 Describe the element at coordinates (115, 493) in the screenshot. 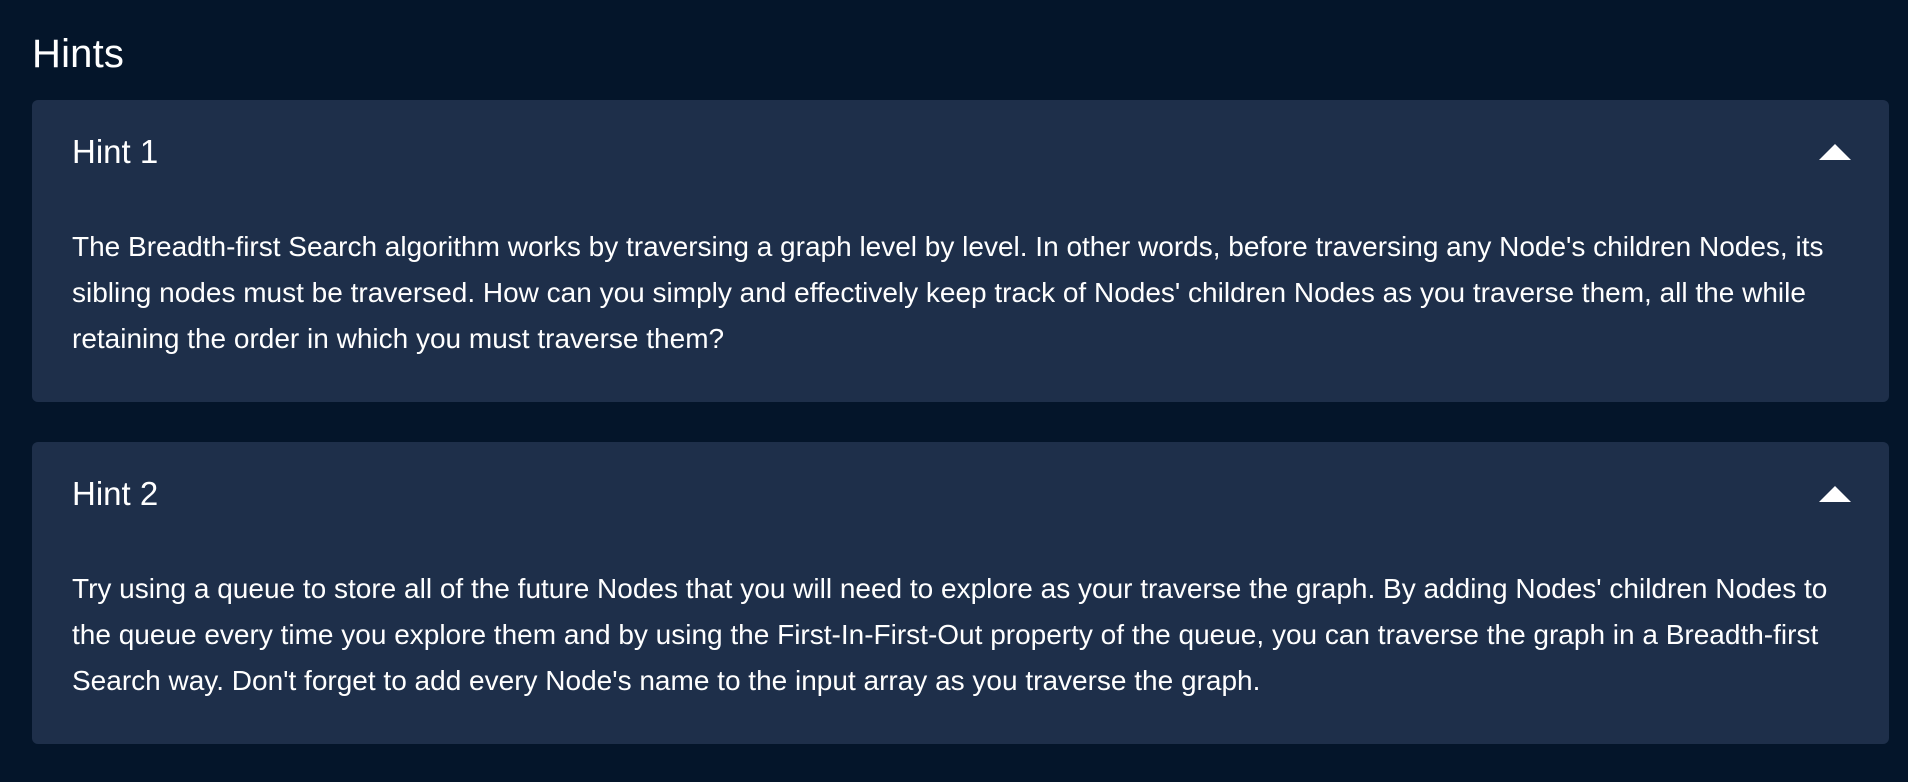

I see `hint-2-title: Hint 2` at that location.